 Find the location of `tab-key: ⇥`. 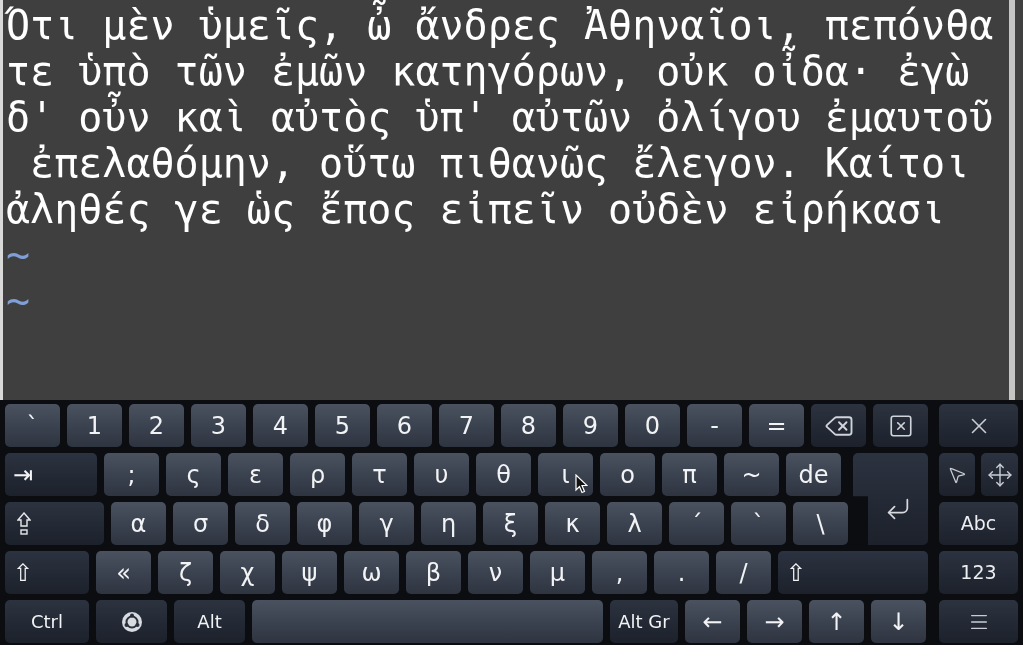

tab-key: ⇥ is located at coordinates (51, 474).